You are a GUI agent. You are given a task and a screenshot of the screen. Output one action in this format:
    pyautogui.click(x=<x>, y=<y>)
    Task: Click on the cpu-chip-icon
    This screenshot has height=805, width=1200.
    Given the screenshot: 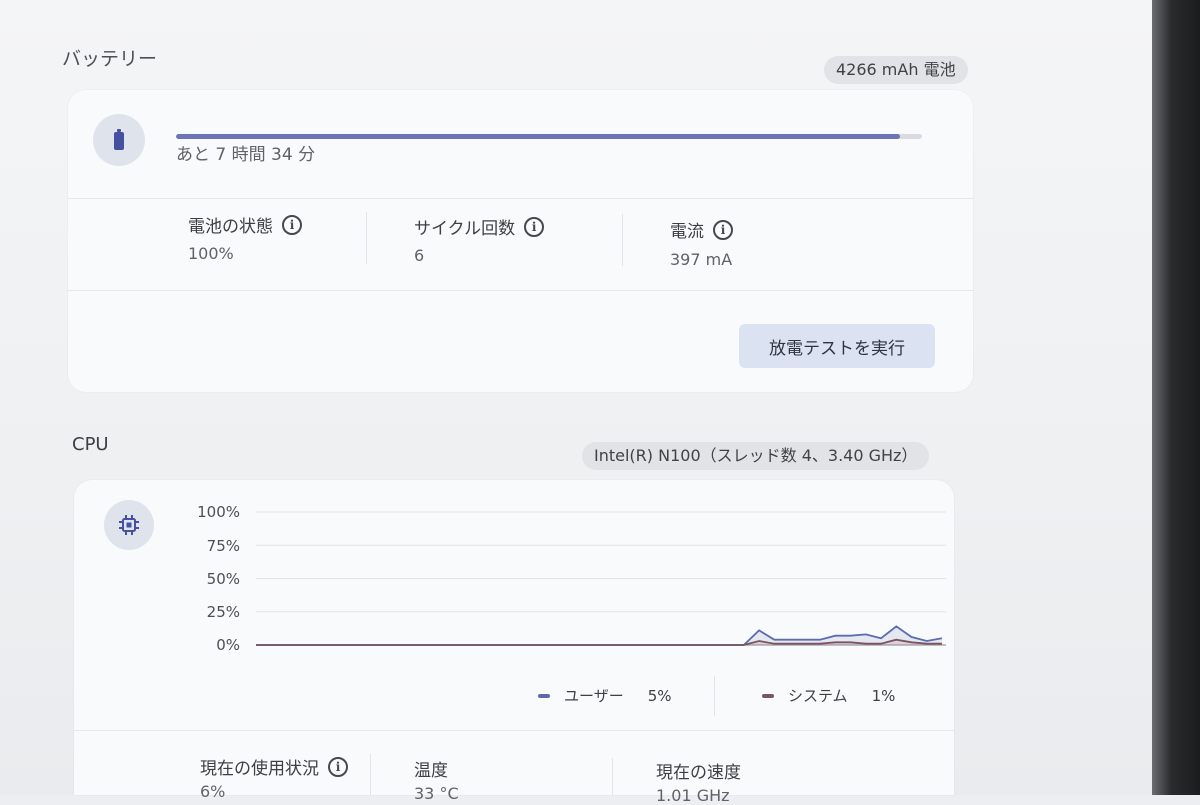 What is the action you would take?
    pyautogui.click(x=129, y=525)
    